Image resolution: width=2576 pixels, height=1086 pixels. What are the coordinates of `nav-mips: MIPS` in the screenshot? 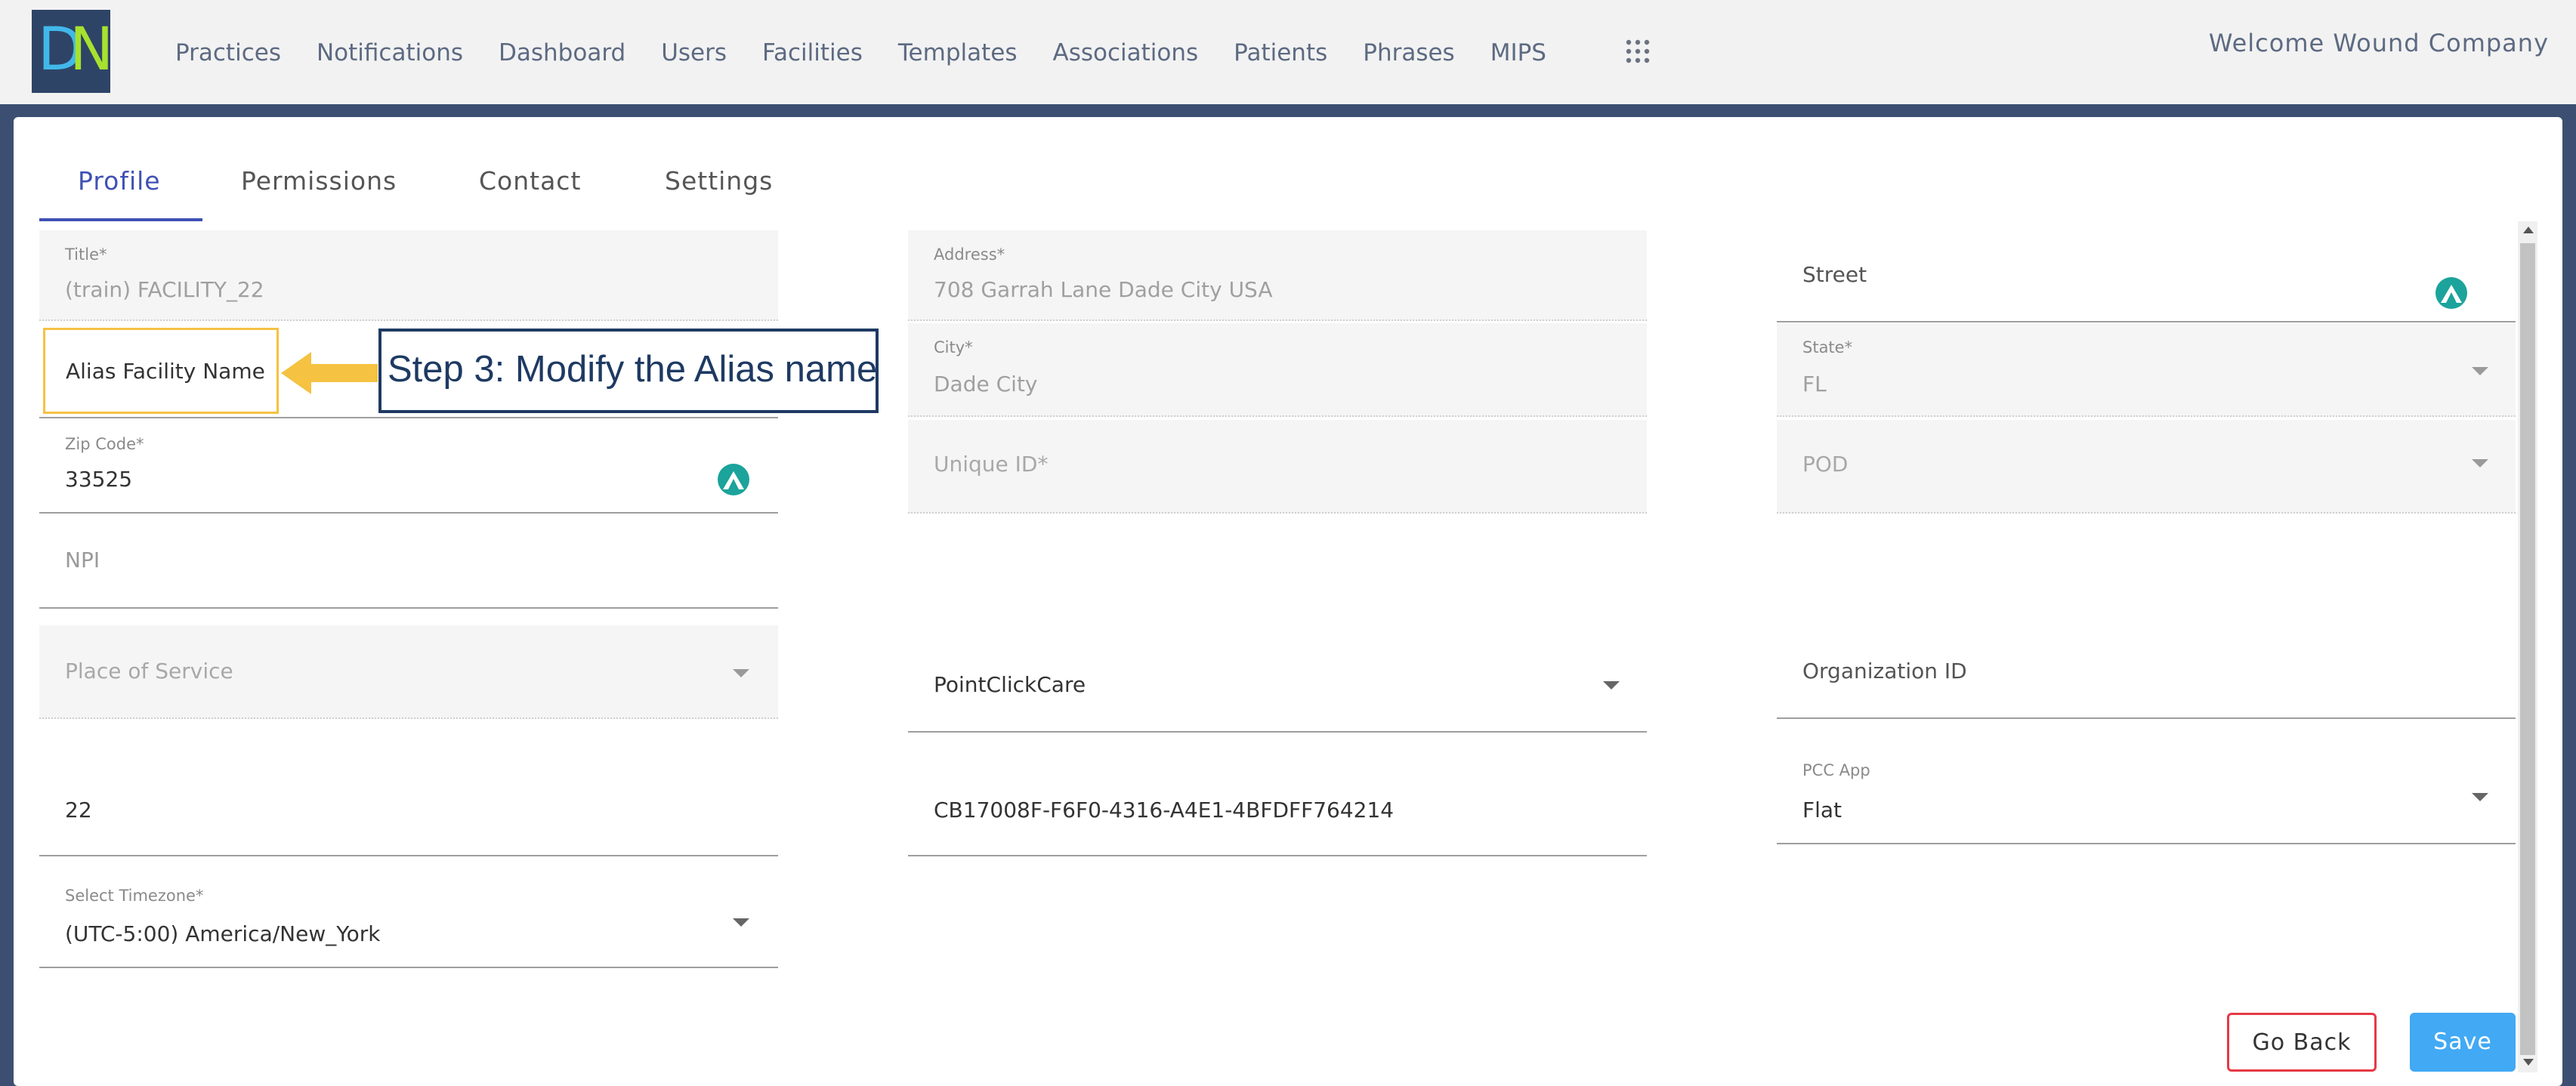 It's located at (1518, 53).